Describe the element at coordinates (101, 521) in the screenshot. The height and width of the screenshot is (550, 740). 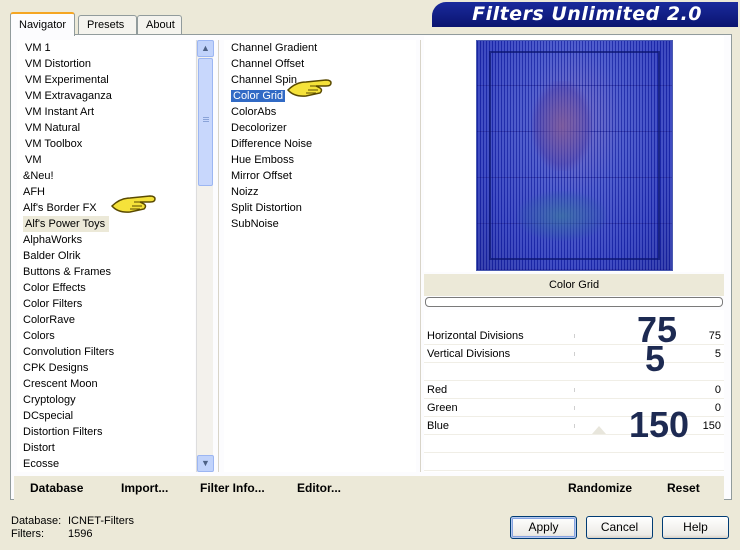
I see `database-value: ICNET-Filters` at that location.